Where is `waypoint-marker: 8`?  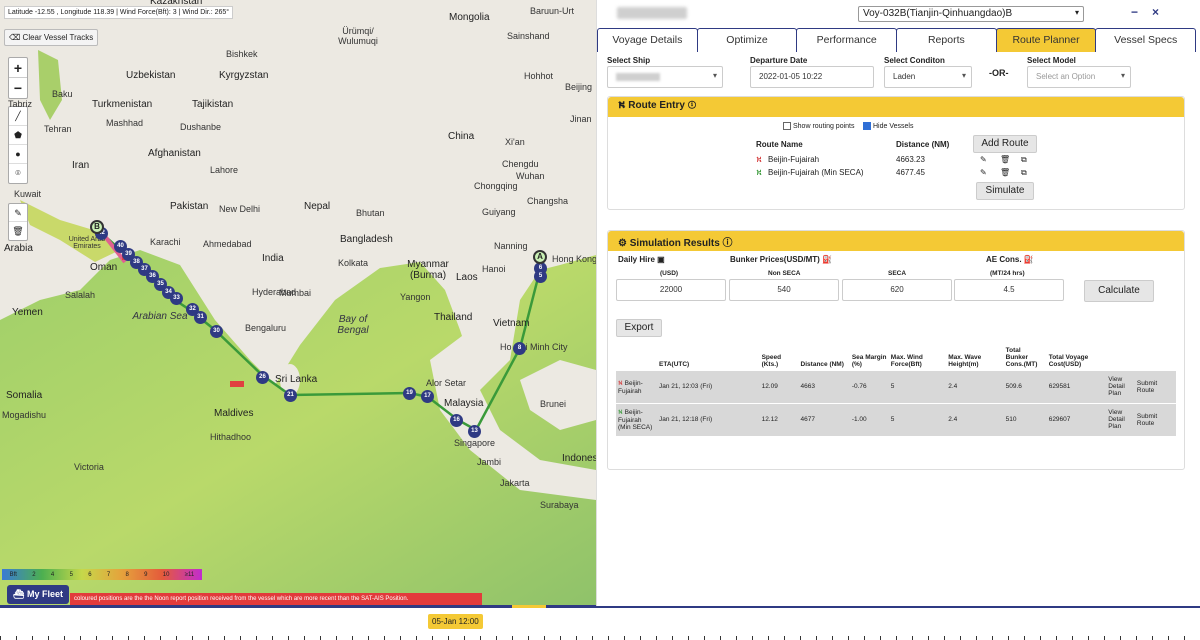 waypoint-marker: 8 is located at coordinates (519, 348).